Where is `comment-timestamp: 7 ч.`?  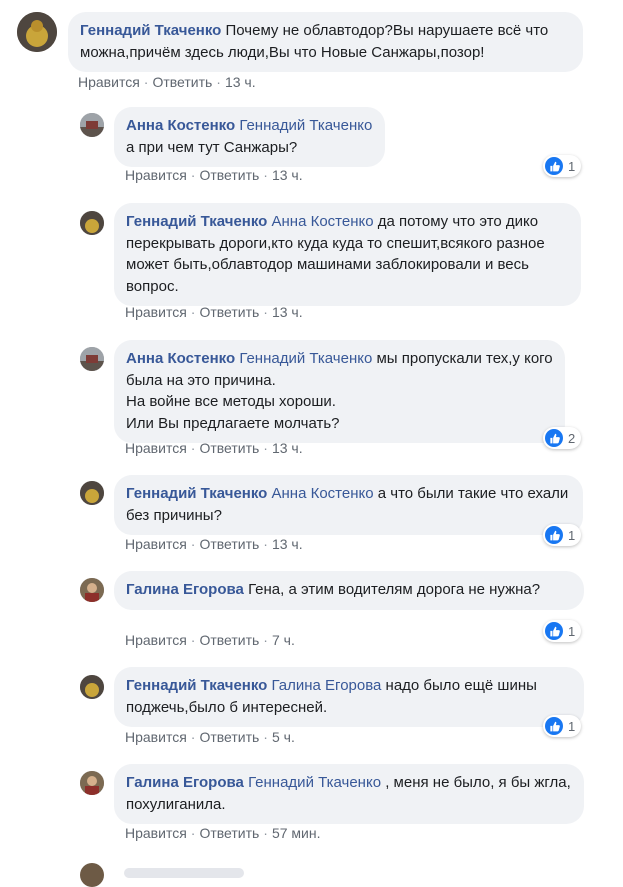
comment-timestamp: 7 ч. is located at coordinates (283, 640).